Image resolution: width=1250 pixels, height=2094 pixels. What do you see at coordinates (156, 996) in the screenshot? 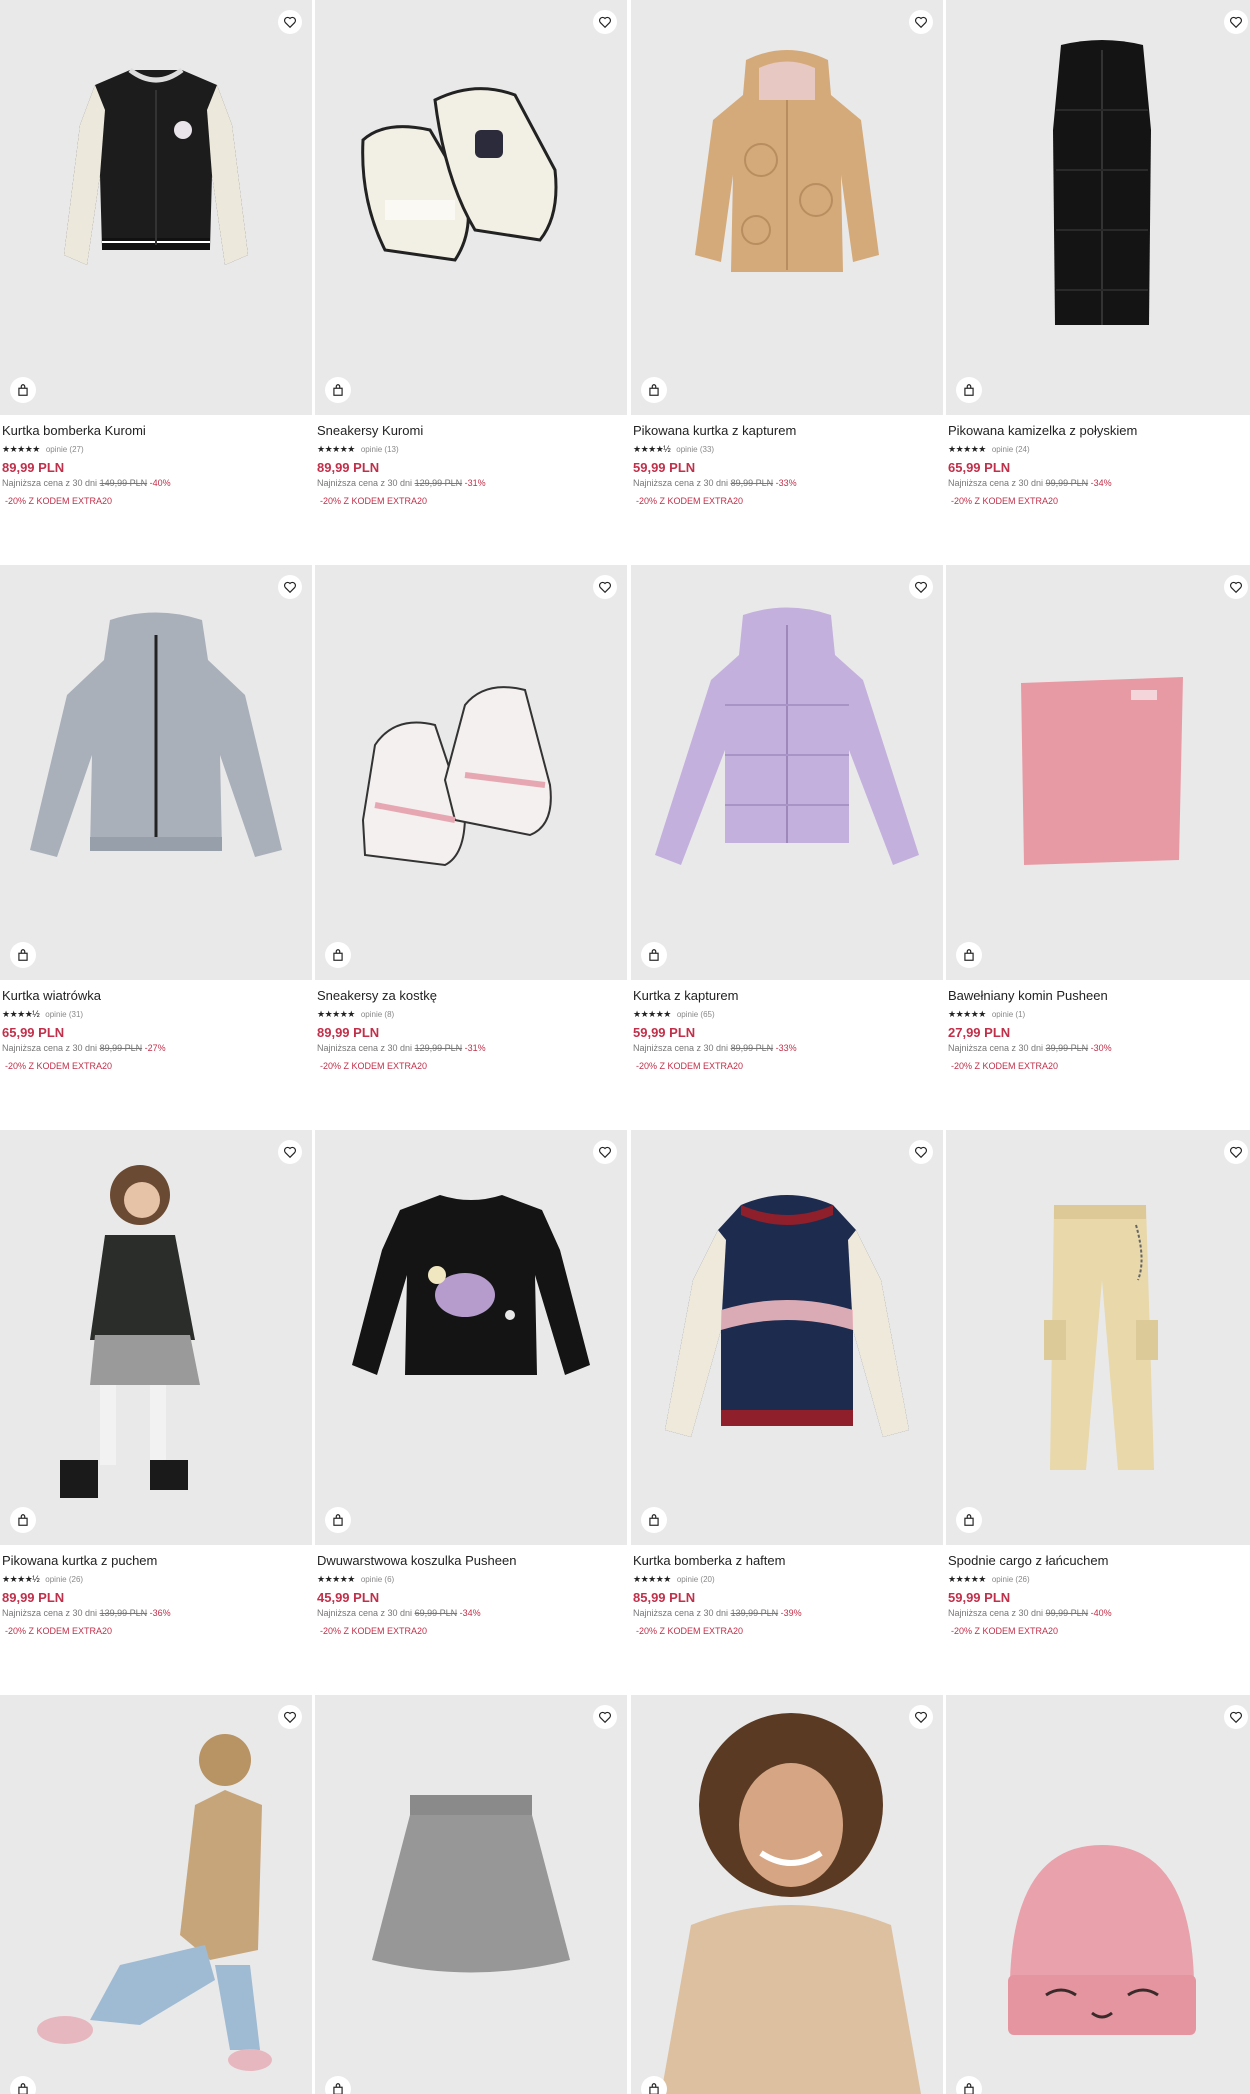
I see `product-name: Kurtka wiatrówka` at bounding box center [156, 996].